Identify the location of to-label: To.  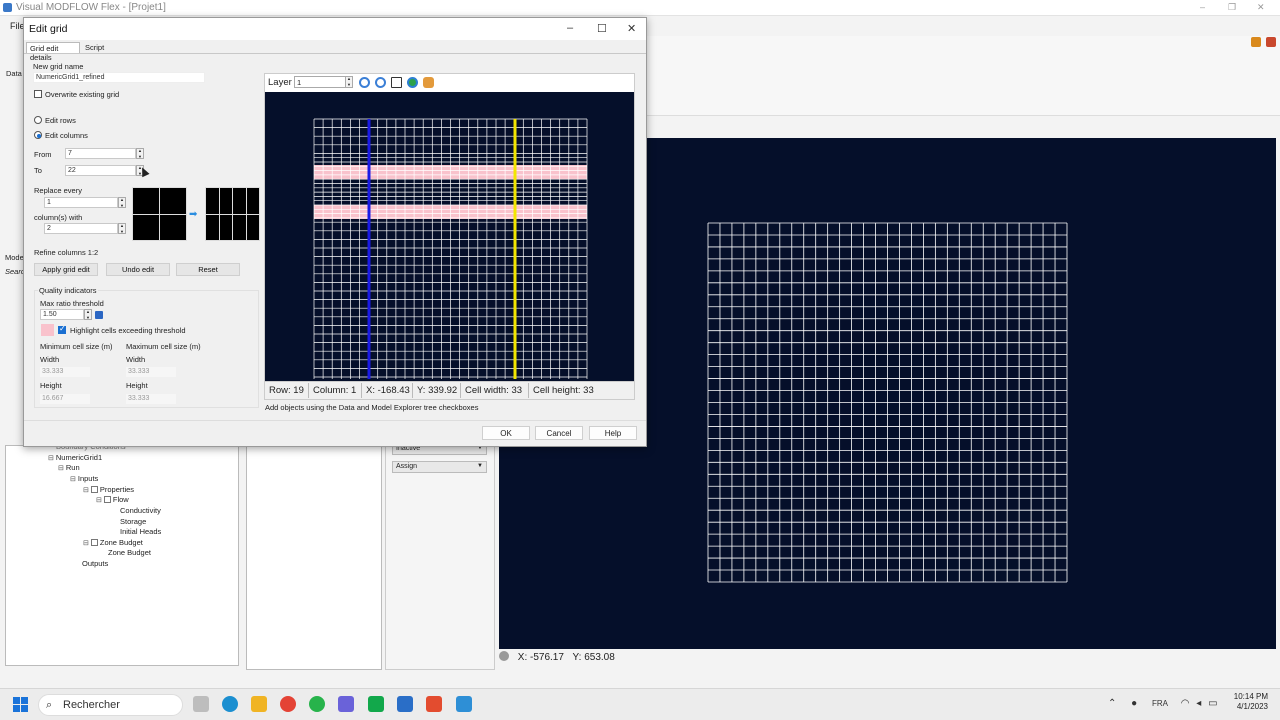
(38, 170).